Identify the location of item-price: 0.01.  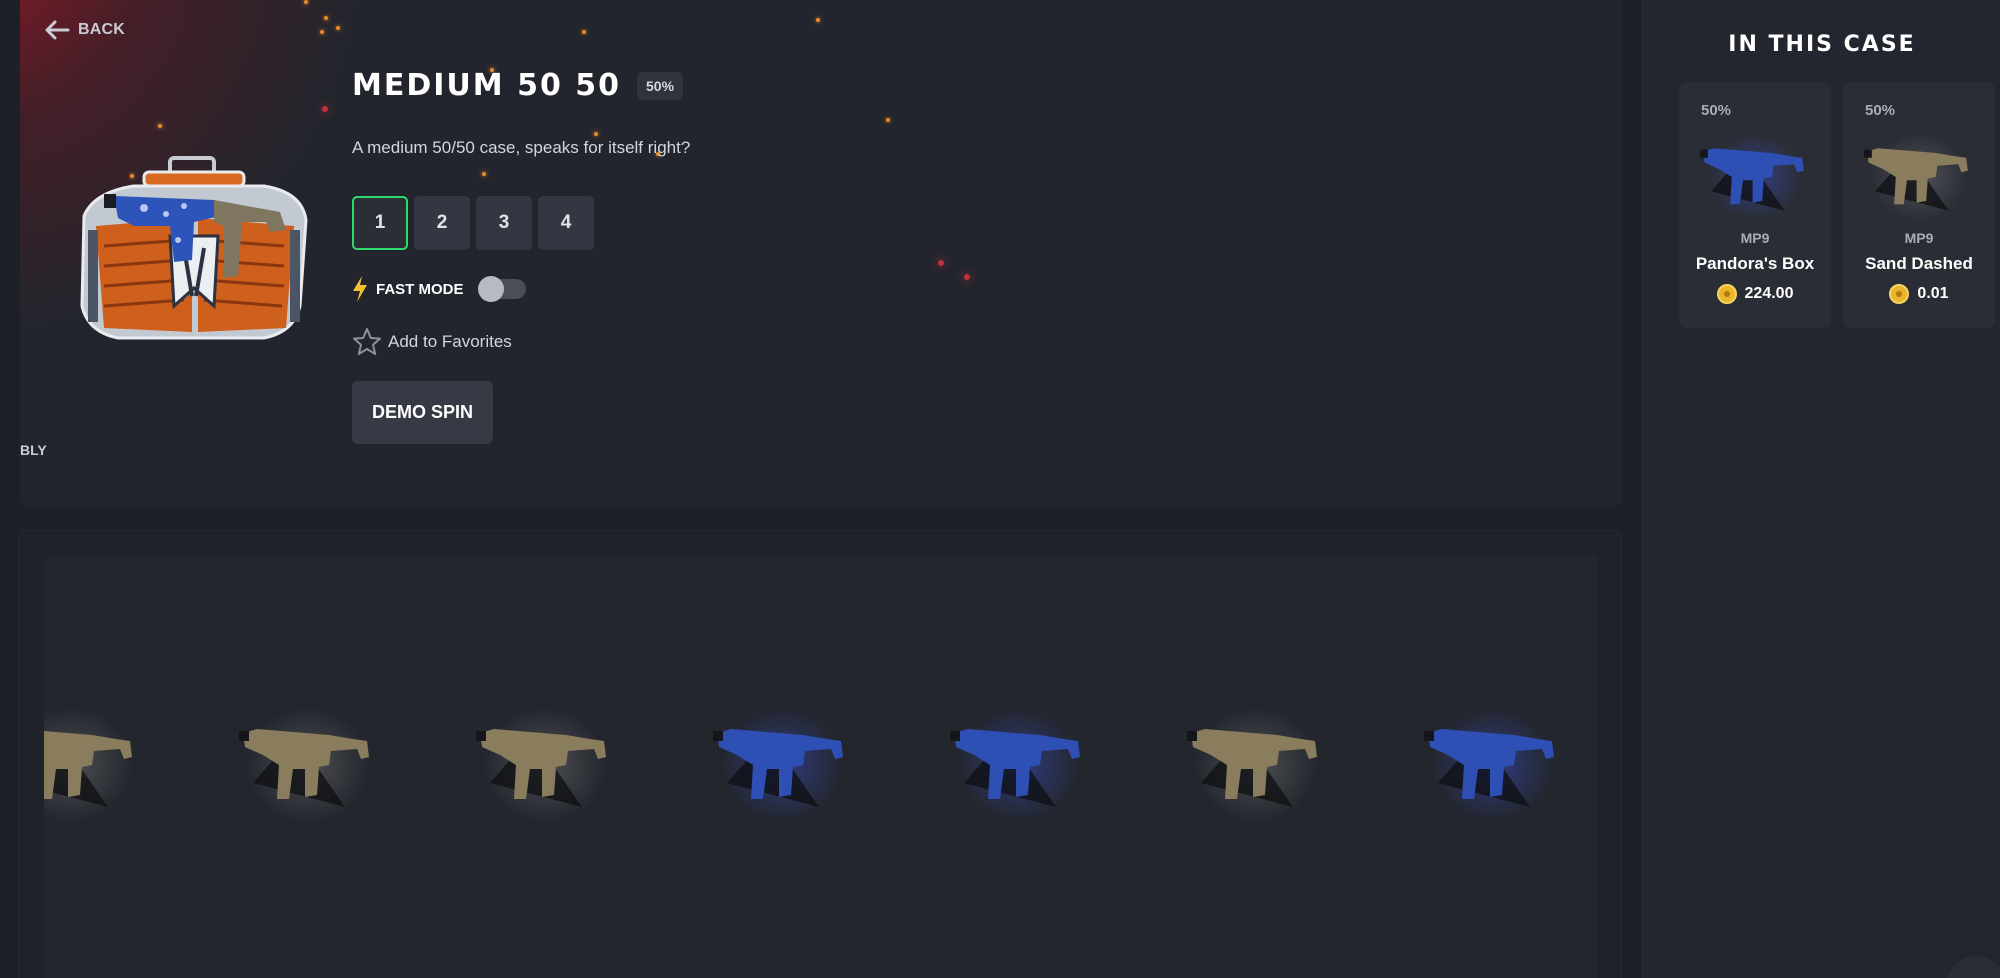
(1919, 294).